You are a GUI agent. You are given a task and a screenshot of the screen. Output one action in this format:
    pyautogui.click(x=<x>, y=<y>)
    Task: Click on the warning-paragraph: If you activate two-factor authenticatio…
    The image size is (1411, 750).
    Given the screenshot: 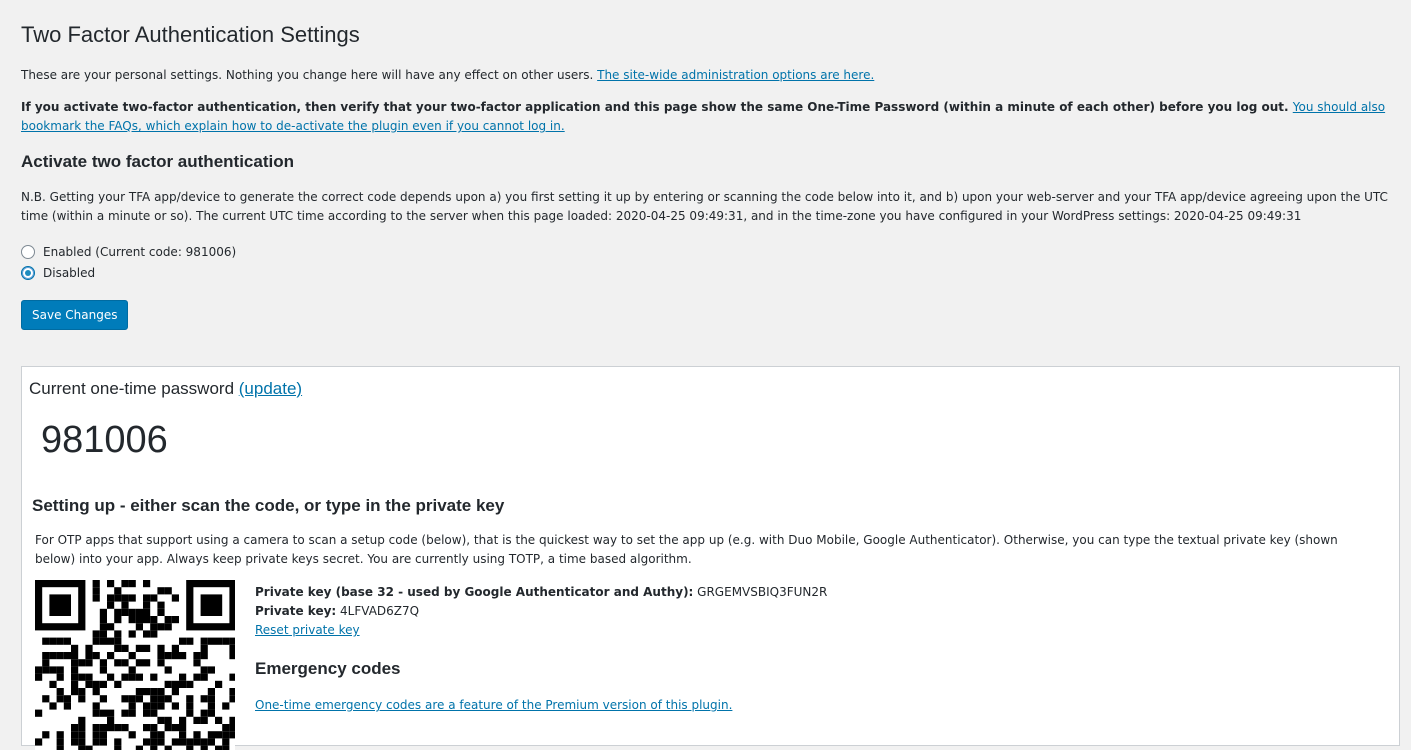 What is the action you would take?
    pyautogui.click(x=711, y=117)
    